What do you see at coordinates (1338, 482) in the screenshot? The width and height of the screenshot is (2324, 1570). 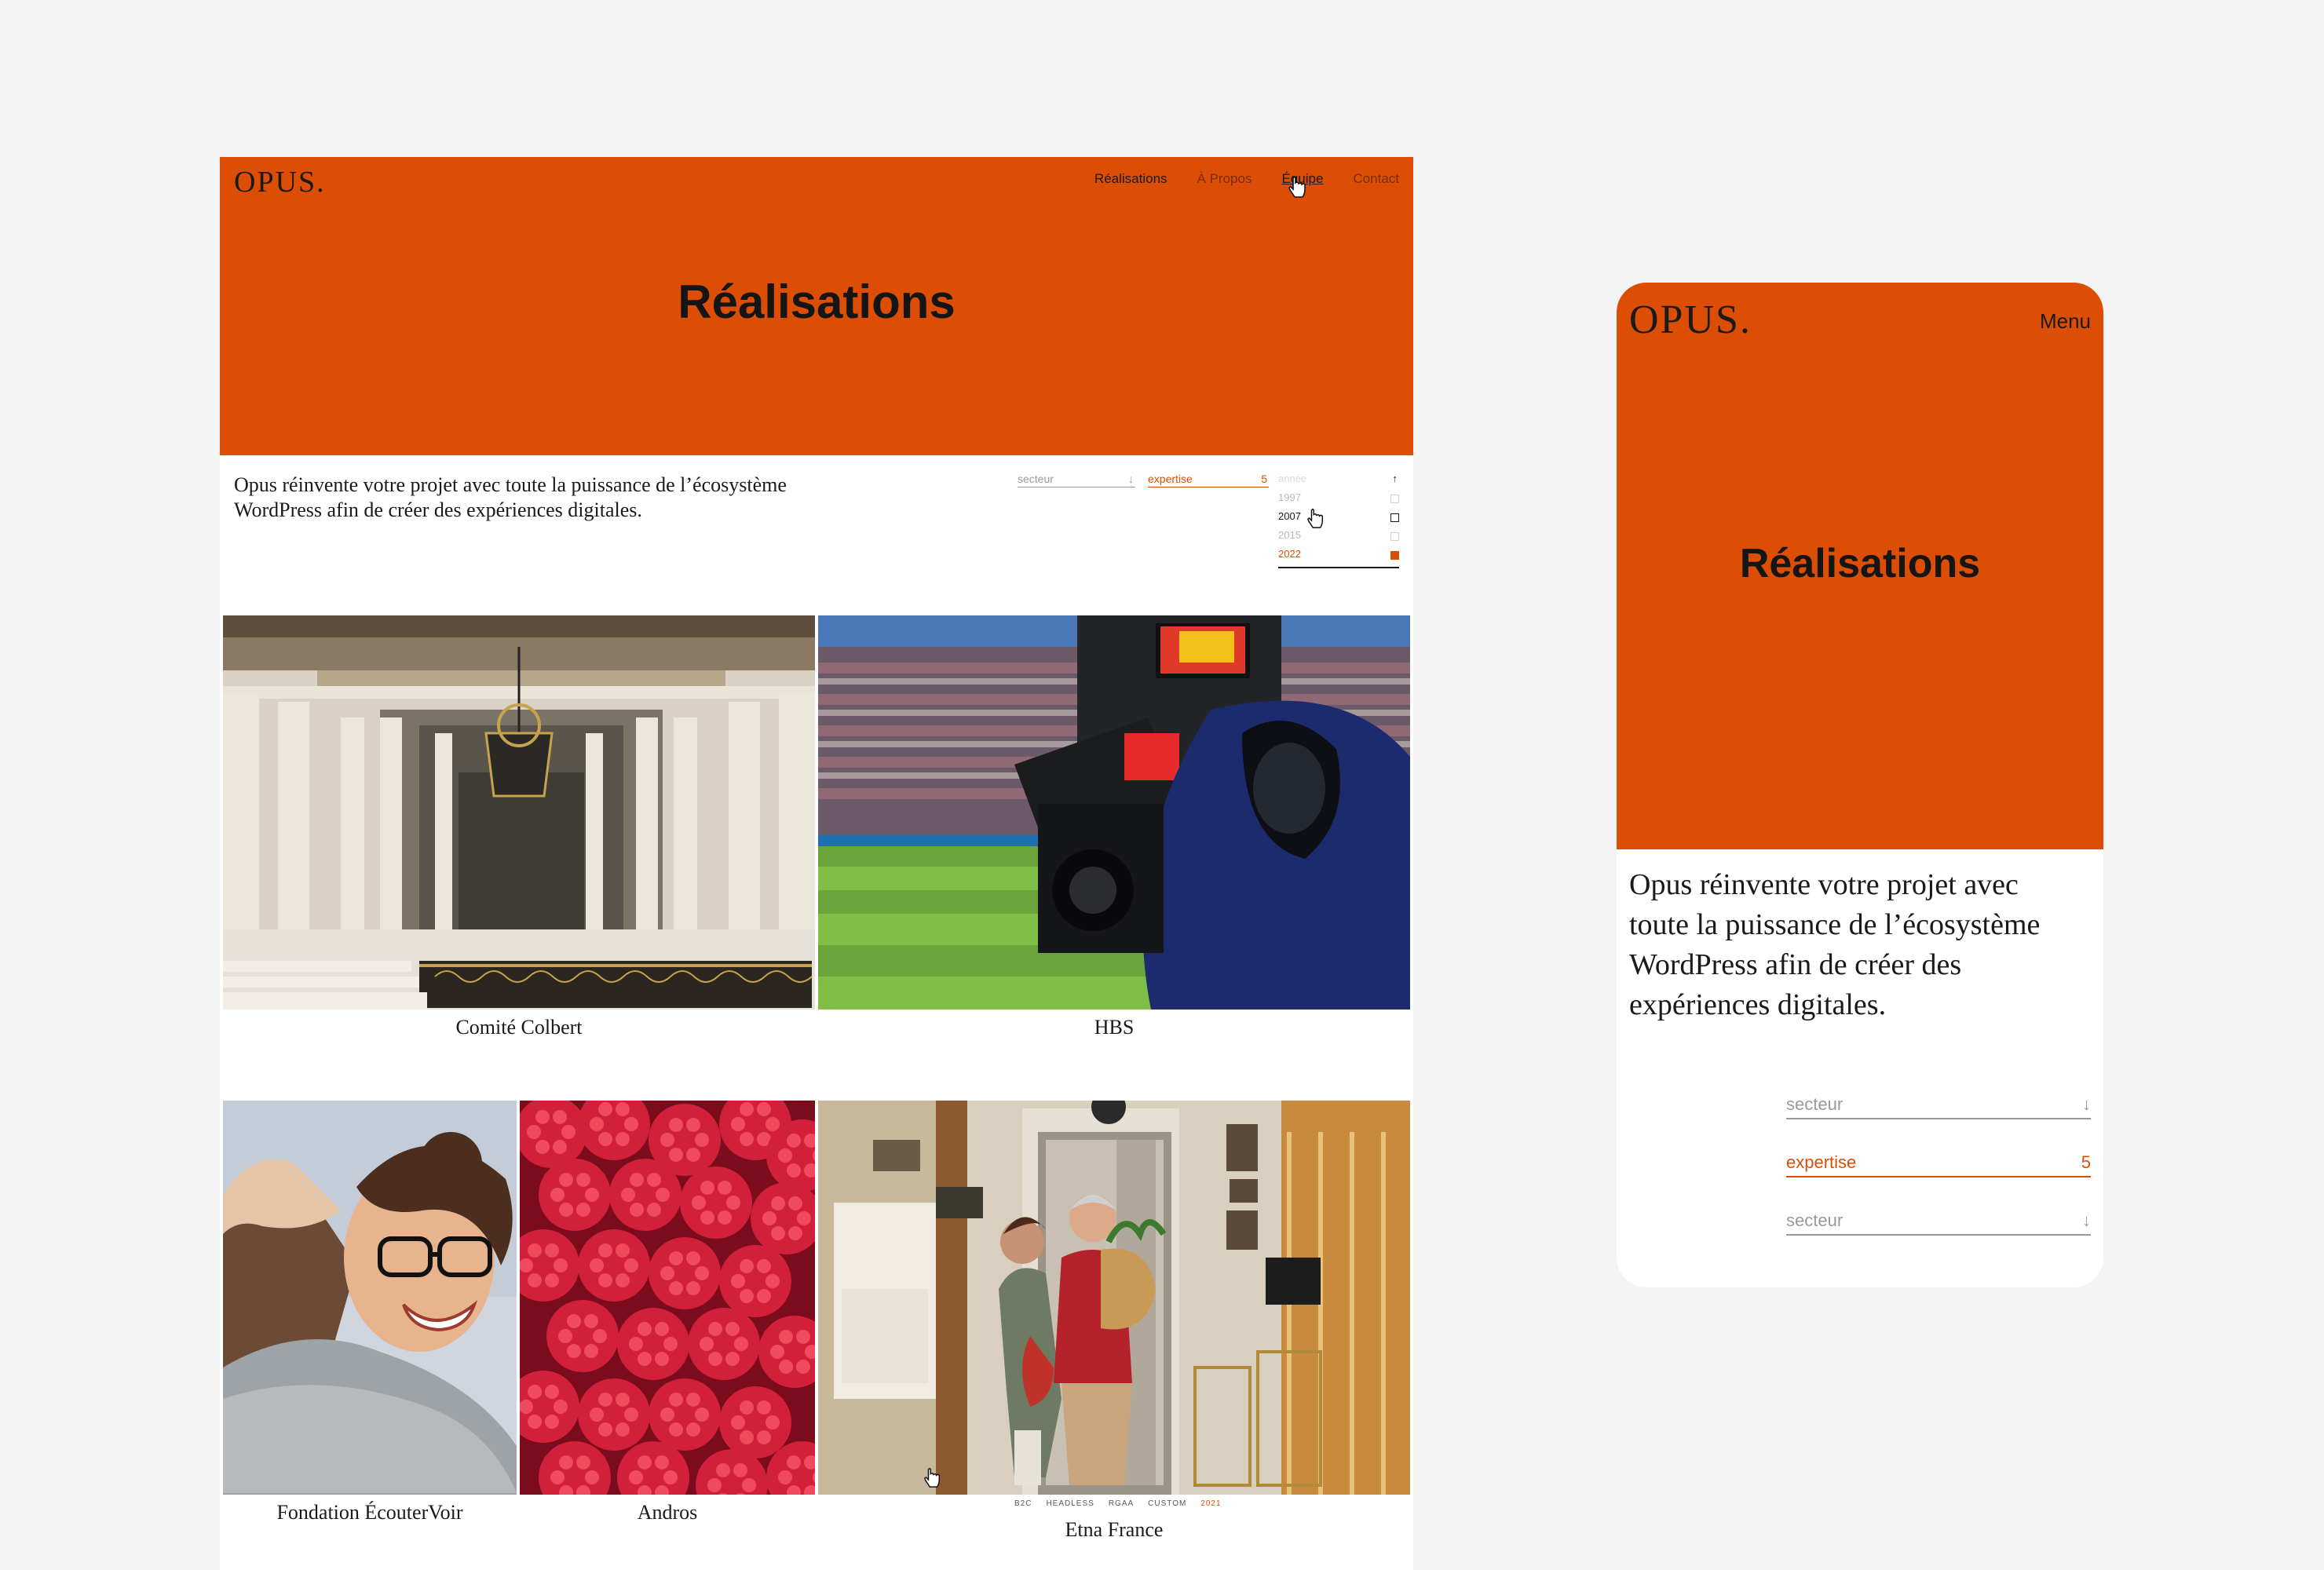 I see `filter-annee-header: année ↑` at bounding box center [1338, 482].